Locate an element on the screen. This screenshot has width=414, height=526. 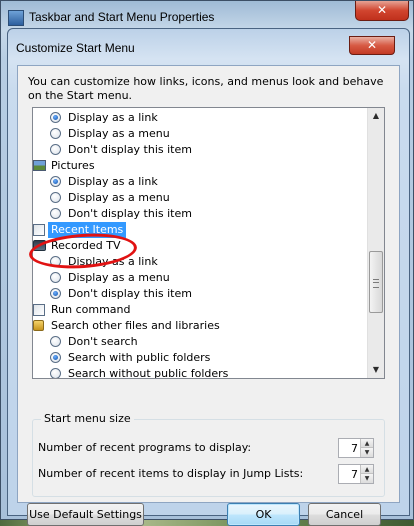
dialog-close-button: ✕ is located at coordinates (372, 45).